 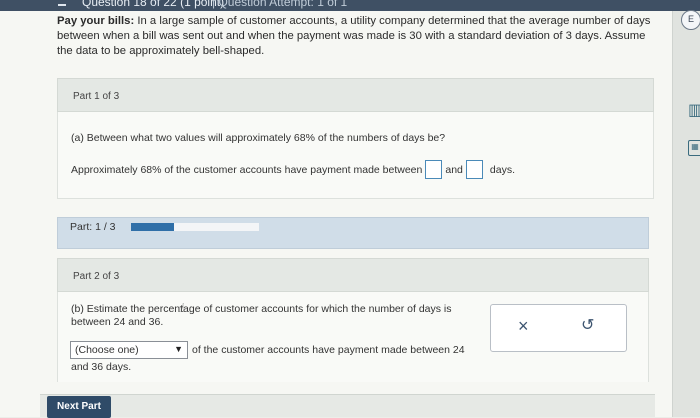 I want to click on part2-answer-tail: and 36 days., so click(x=101, y=367).